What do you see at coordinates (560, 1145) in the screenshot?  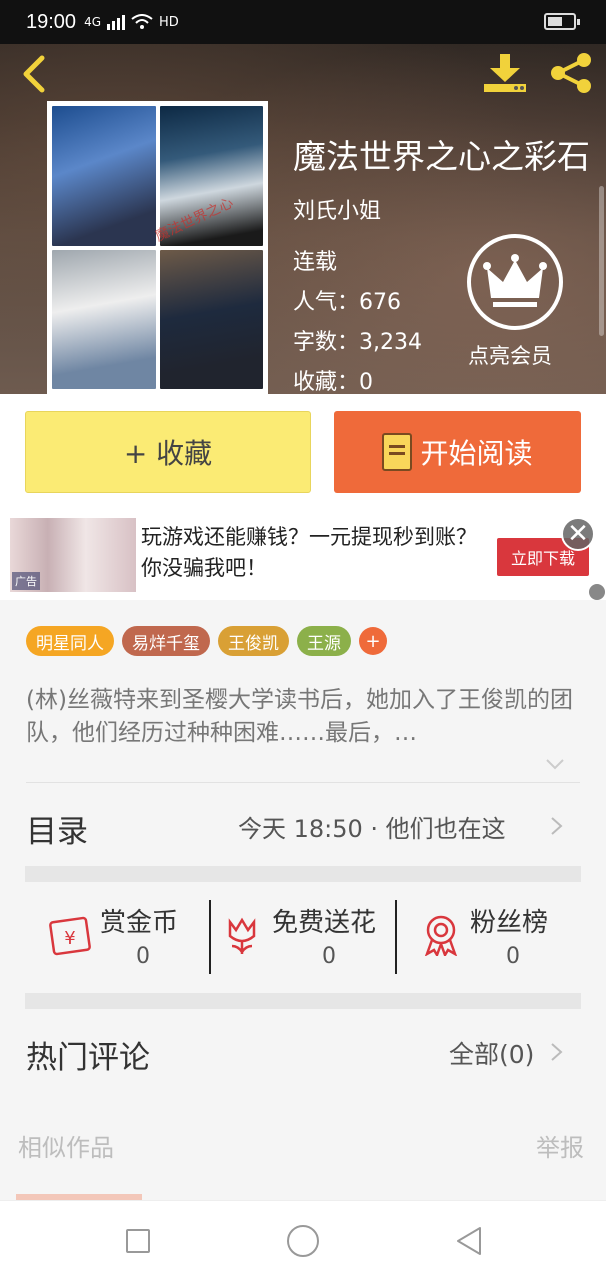 I see `report-link: 举报` at bounding box center [560, 1145].